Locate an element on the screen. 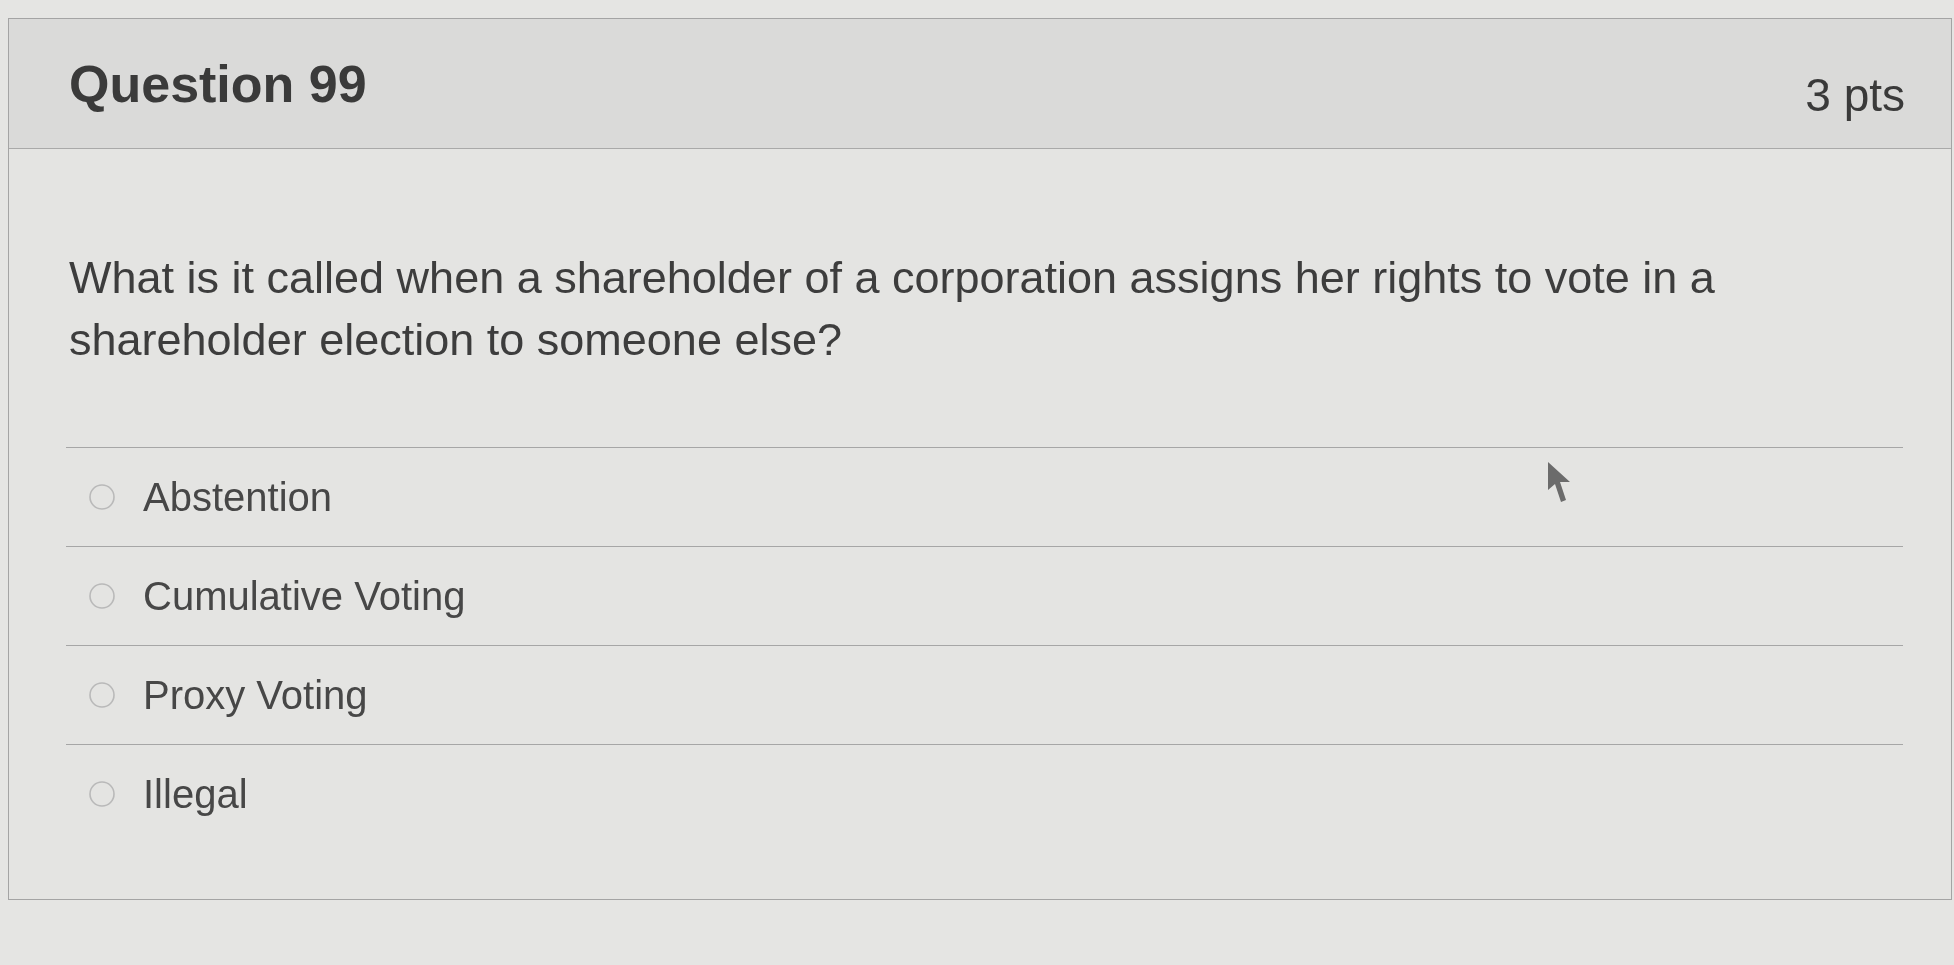 The image size is (1954, 965). question-text: What is it called when a shareholder of a corporation assigns her rights to vote in a shareholder election to someone else? is located at coordinates (892, 309).